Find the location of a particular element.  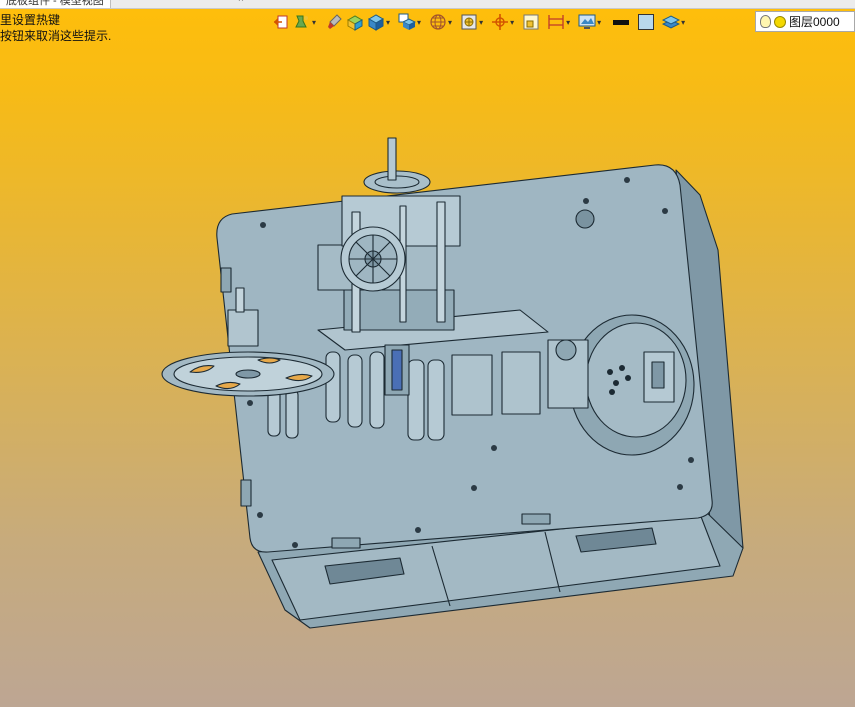

top-handwheel is located at coordinates (397, 182).